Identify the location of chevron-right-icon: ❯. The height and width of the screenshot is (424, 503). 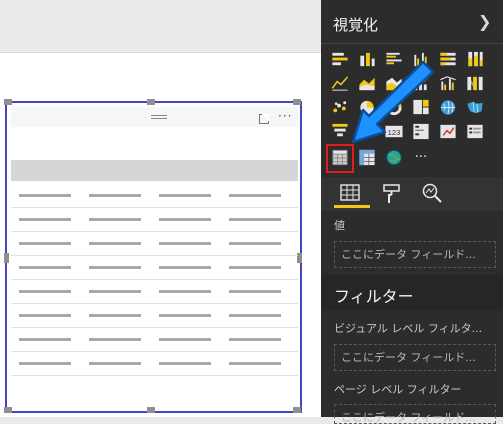
(484, 21).